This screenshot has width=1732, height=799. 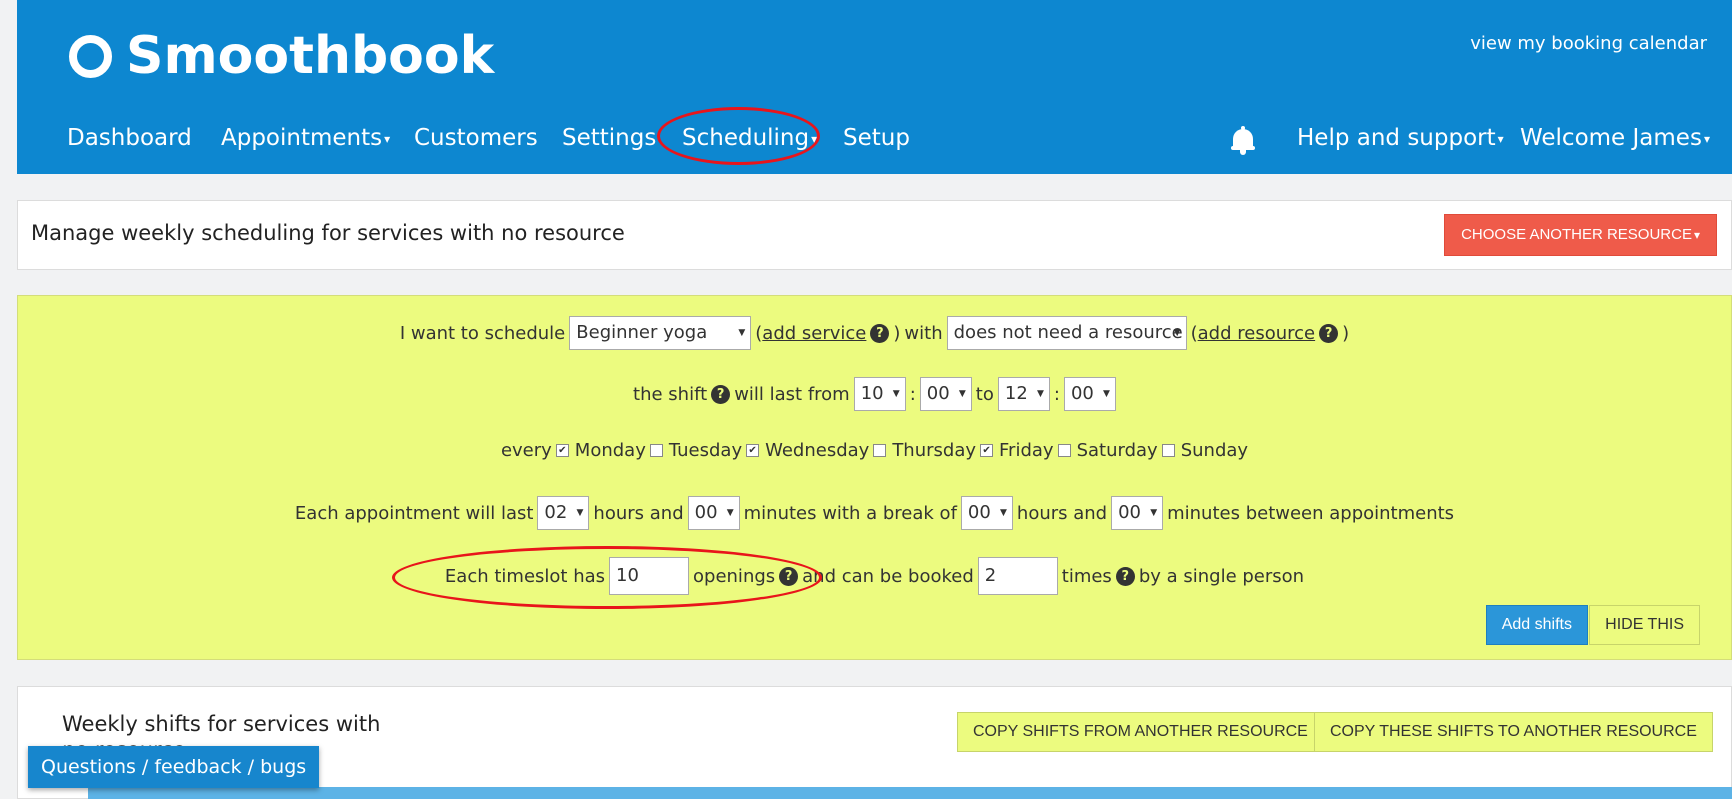 I want to click on openings-input: 10, so click(x=649, y=576).